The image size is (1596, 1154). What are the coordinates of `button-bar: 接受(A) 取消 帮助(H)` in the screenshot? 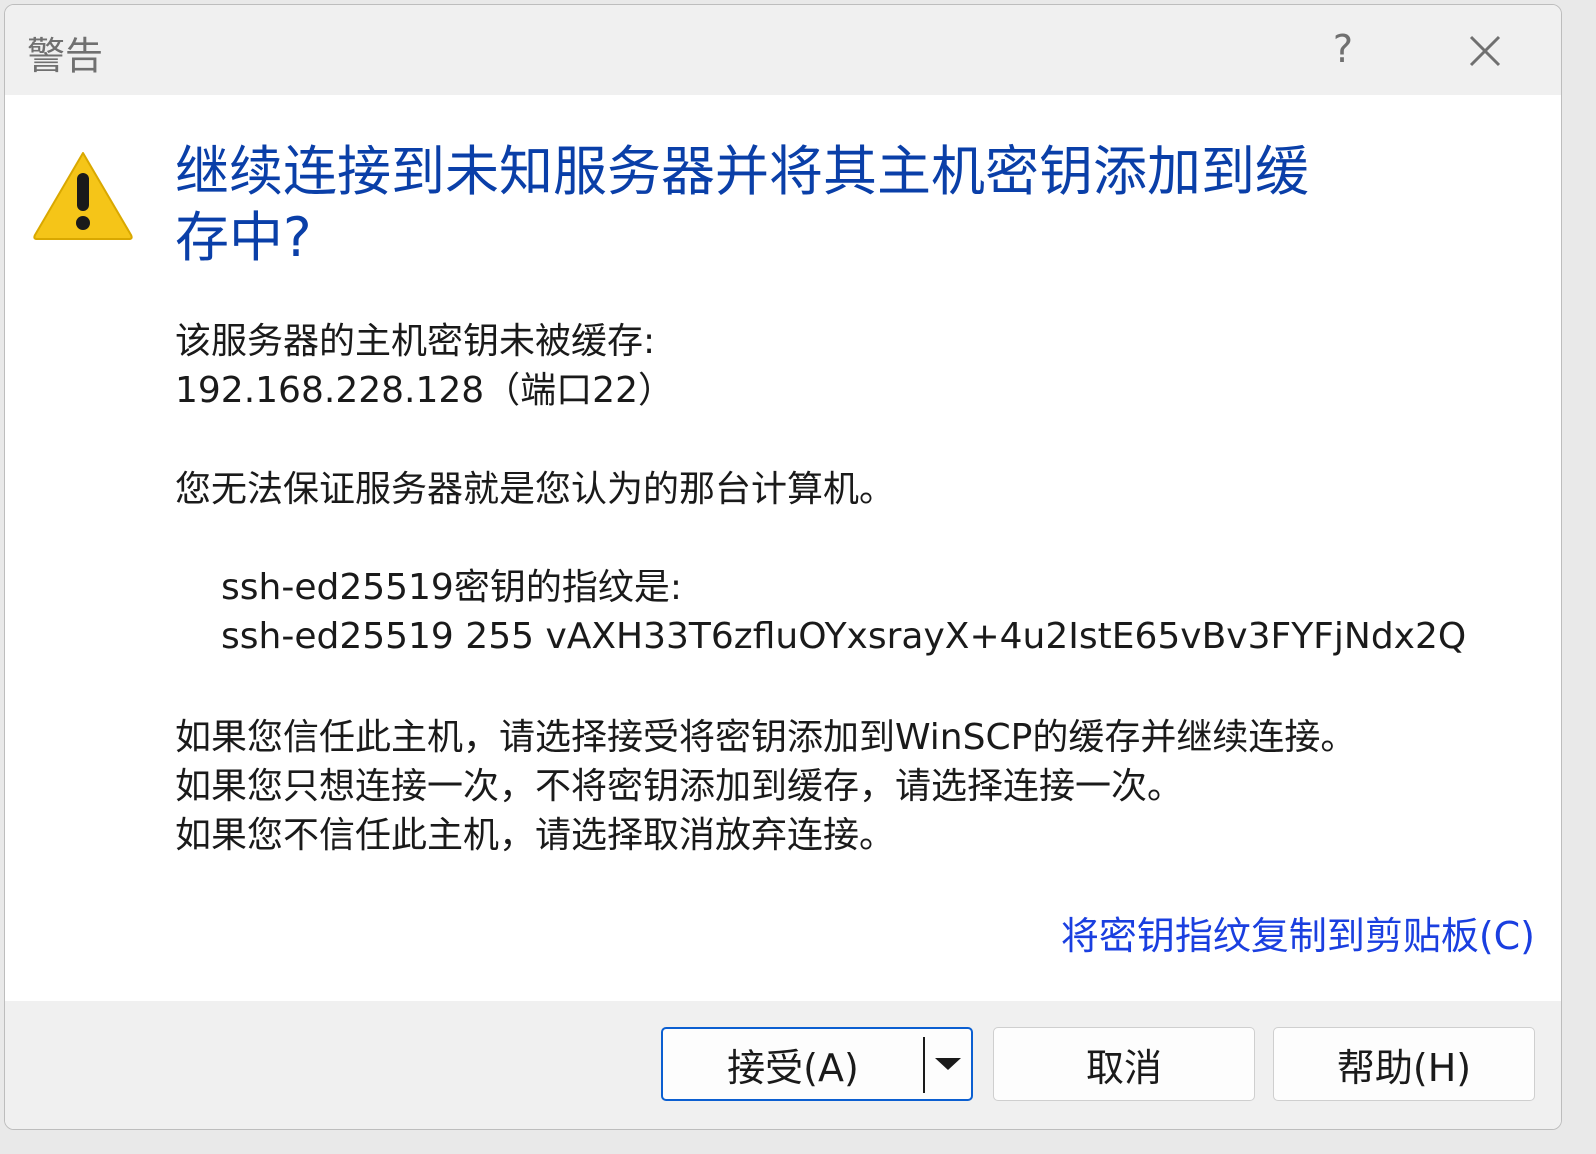 It's located at (783, 1065).